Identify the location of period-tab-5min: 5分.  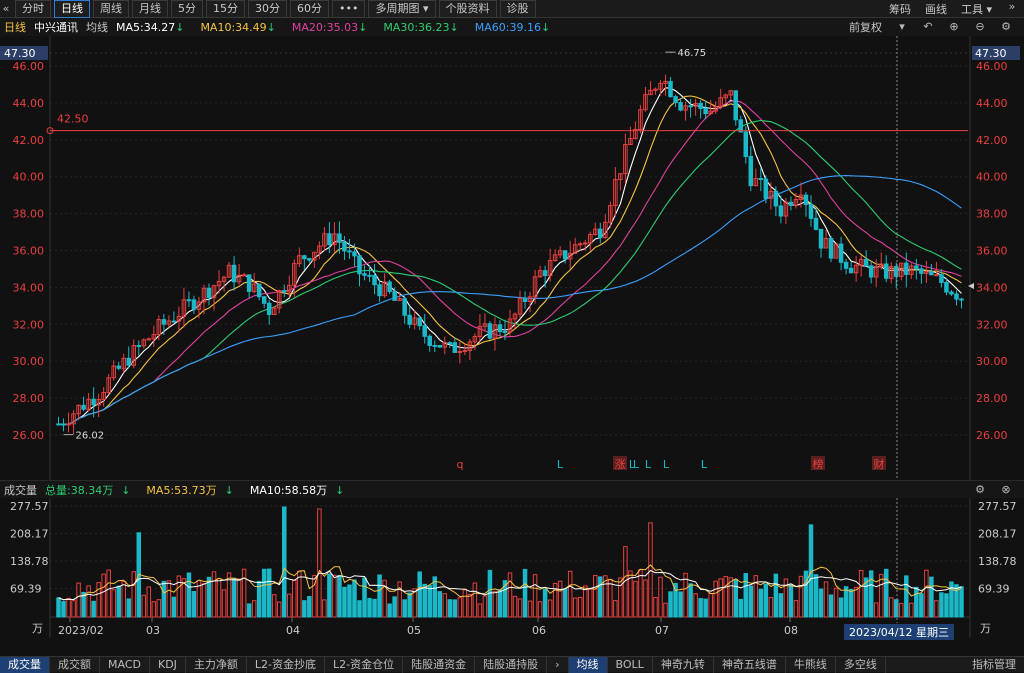
(187, 9).